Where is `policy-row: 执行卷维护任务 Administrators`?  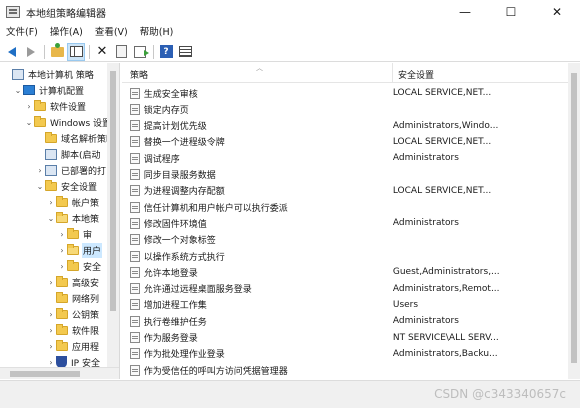 policy-row: 执行卷维护任务 Administrators is located at coordinates (345, 321).